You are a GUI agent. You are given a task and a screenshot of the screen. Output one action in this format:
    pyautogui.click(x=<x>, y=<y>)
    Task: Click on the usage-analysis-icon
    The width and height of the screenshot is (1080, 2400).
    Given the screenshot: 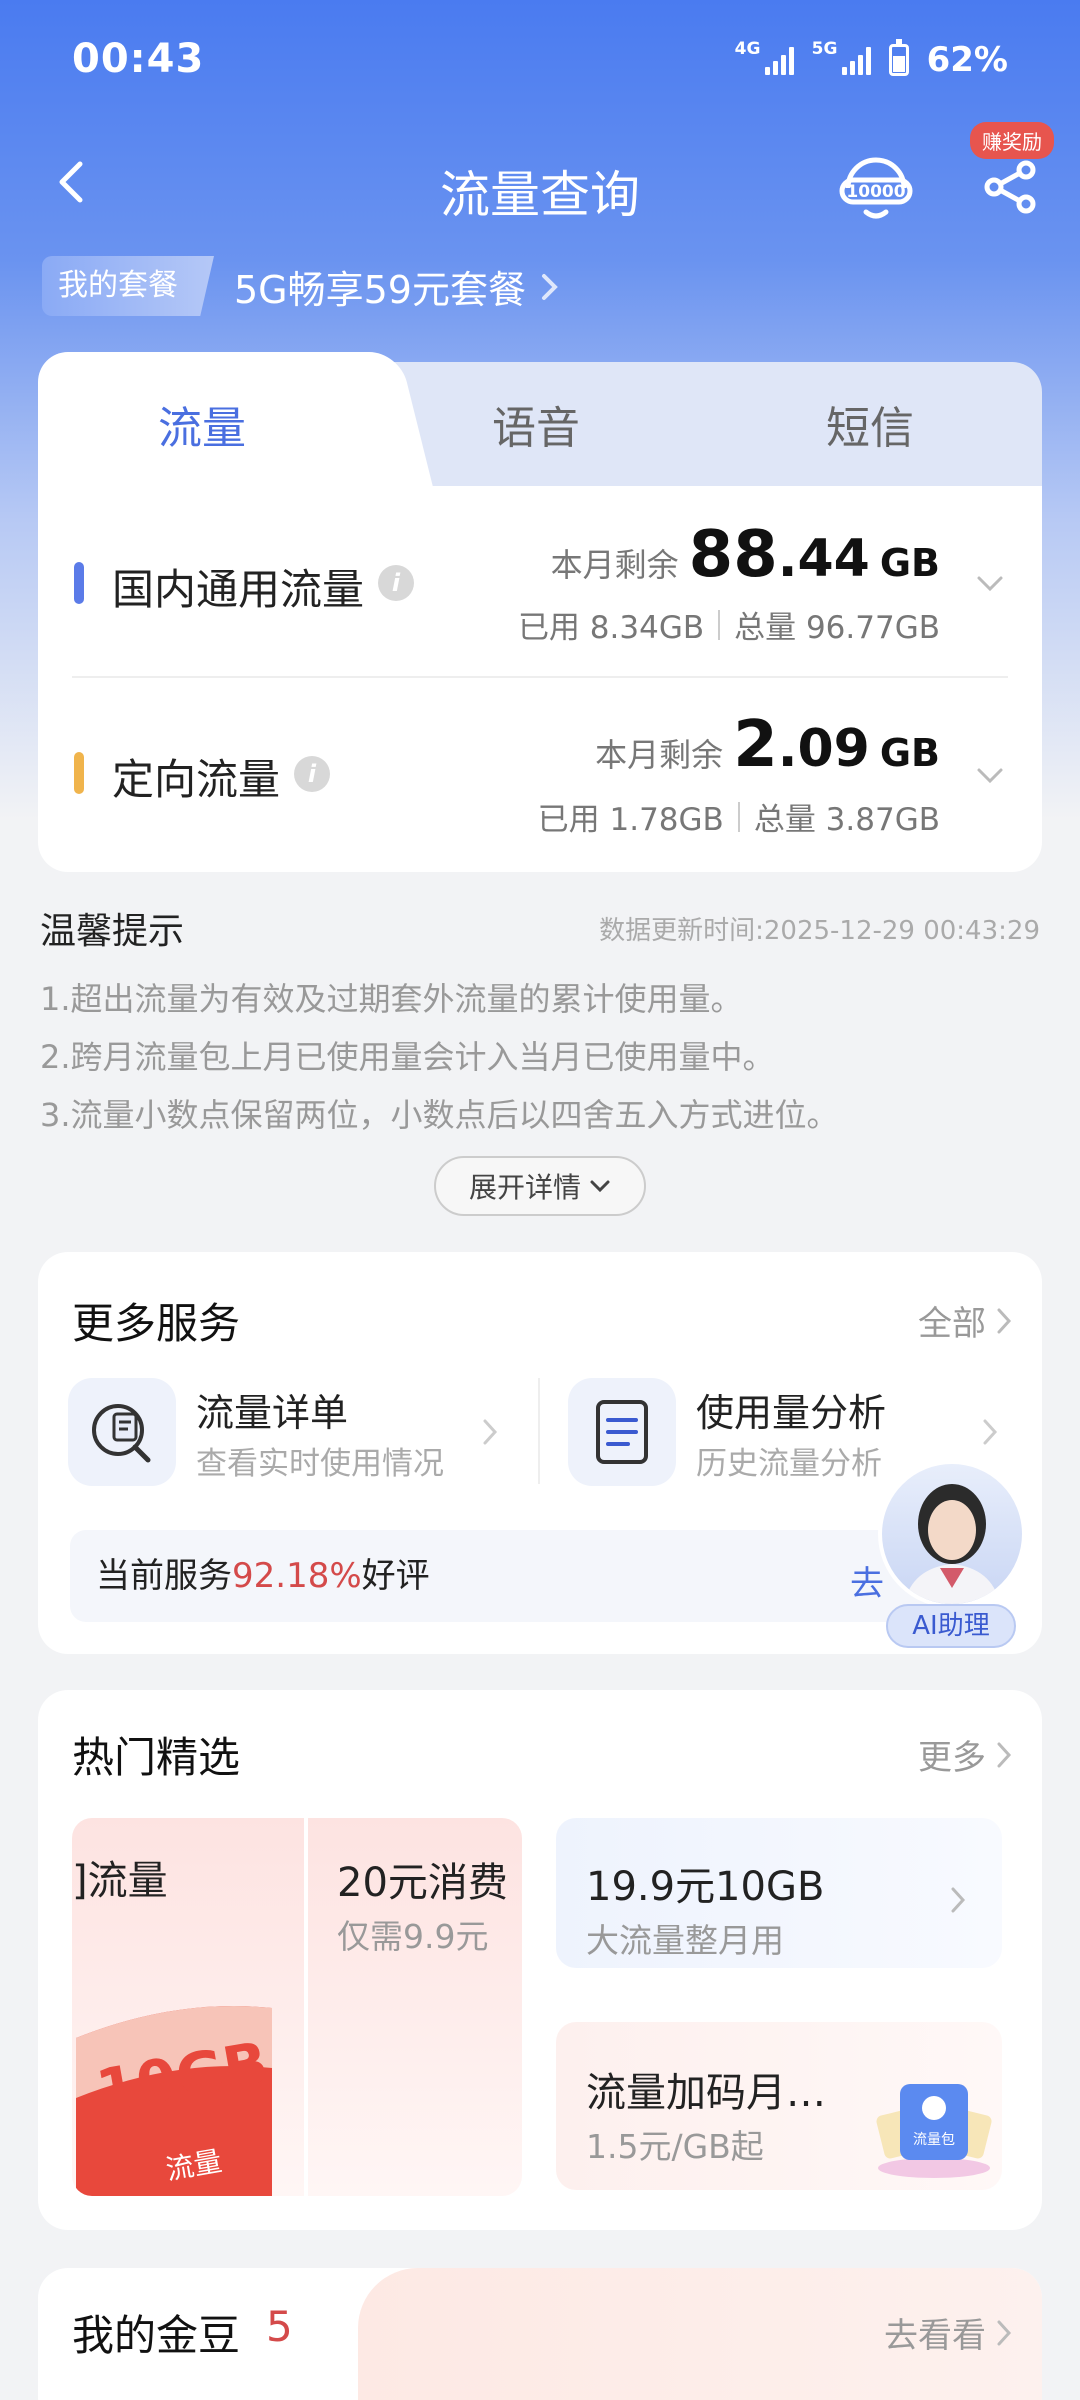 What is the action you would take?
    pyautogui.click(x=622, y=1432)
    